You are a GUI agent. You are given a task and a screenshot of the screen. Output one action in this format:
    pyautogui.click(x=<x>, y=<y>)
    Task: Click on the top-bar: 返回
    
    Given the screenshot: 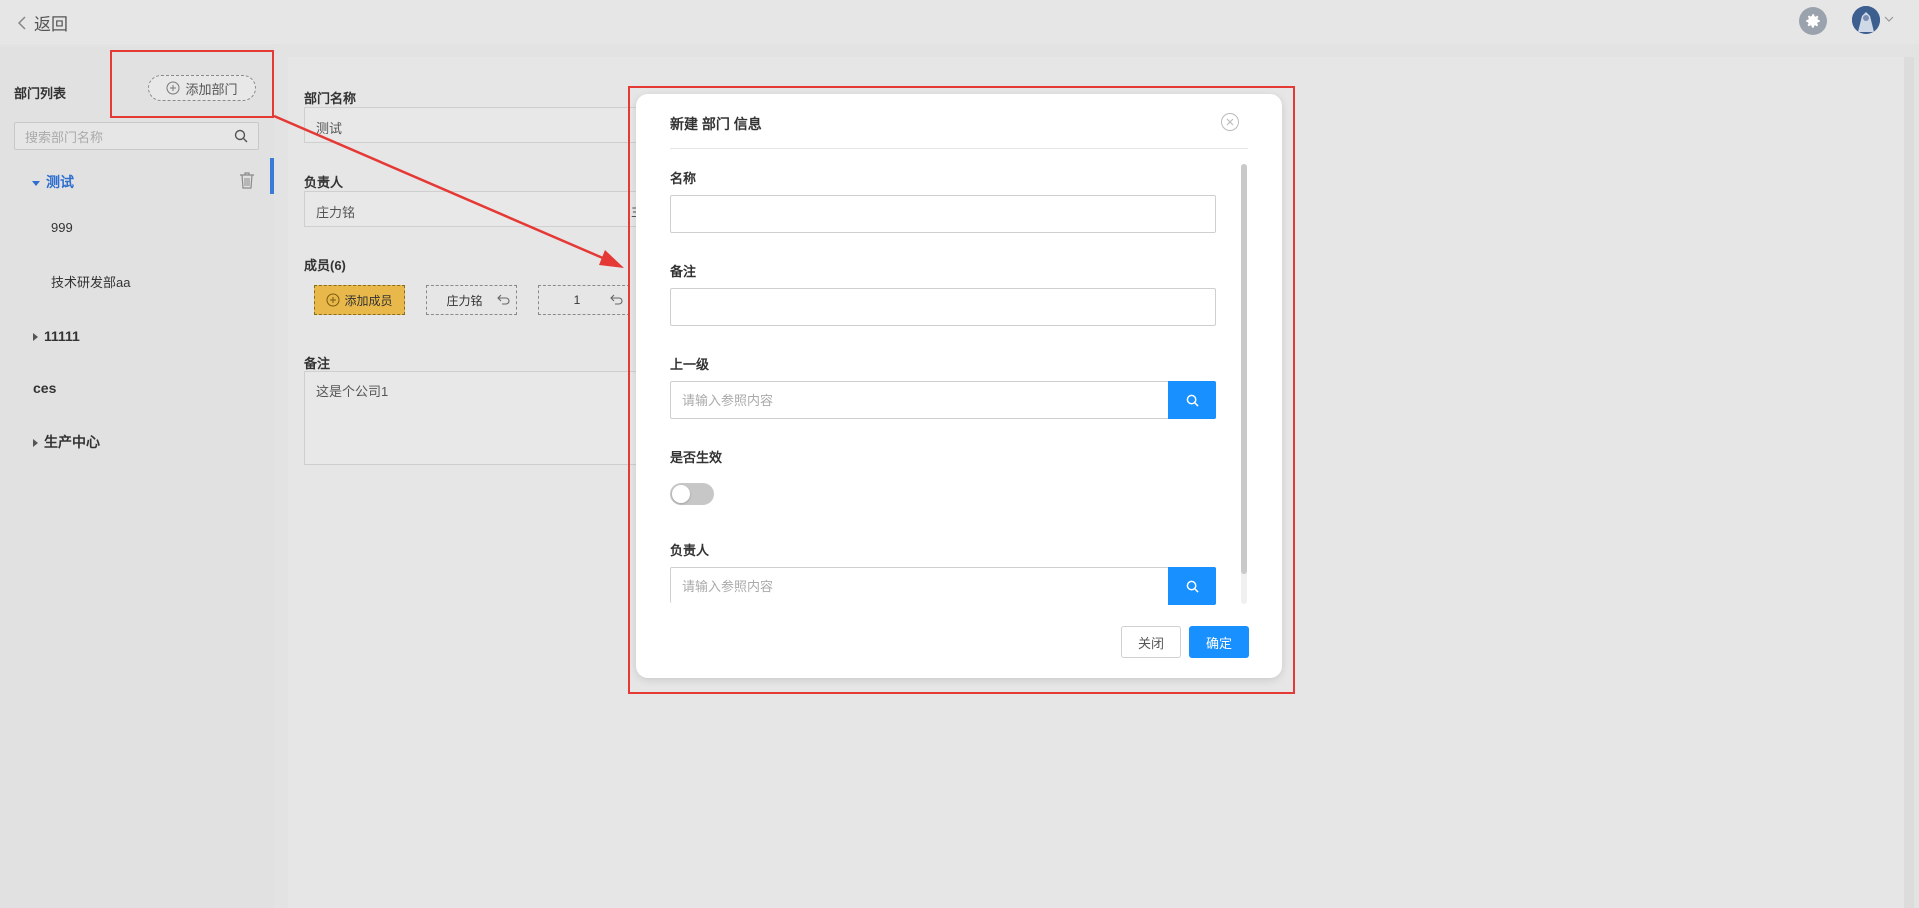 What is the action you would take?
    pyautogui.click(x=959, y=22)
    